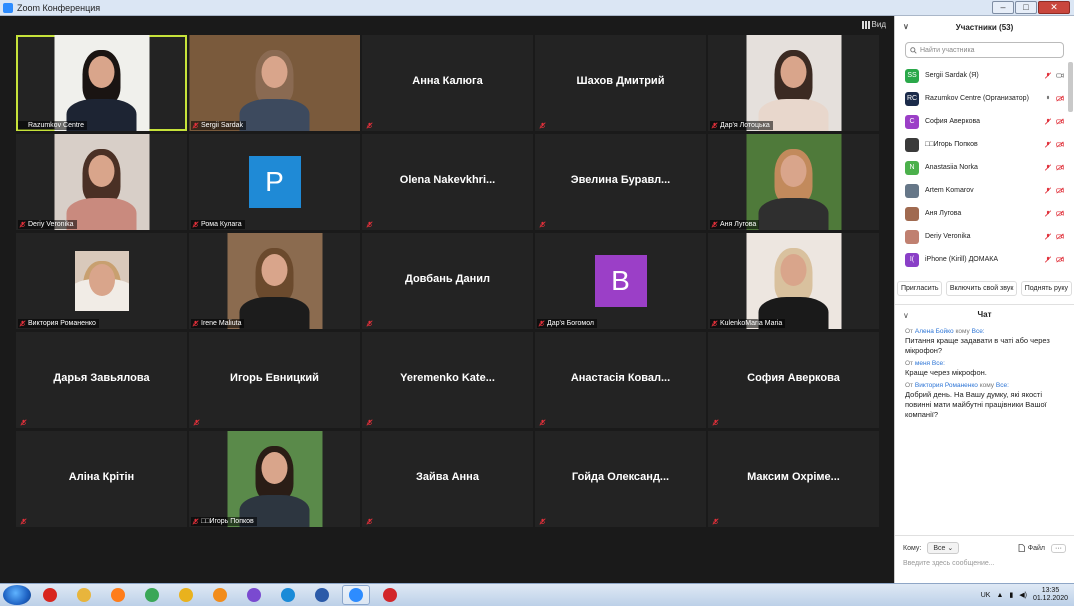 Image resolution: width=1074 pixels, height=606 pixels. I want to click on participant-tile: Аня Лугова, so click(793, 182).